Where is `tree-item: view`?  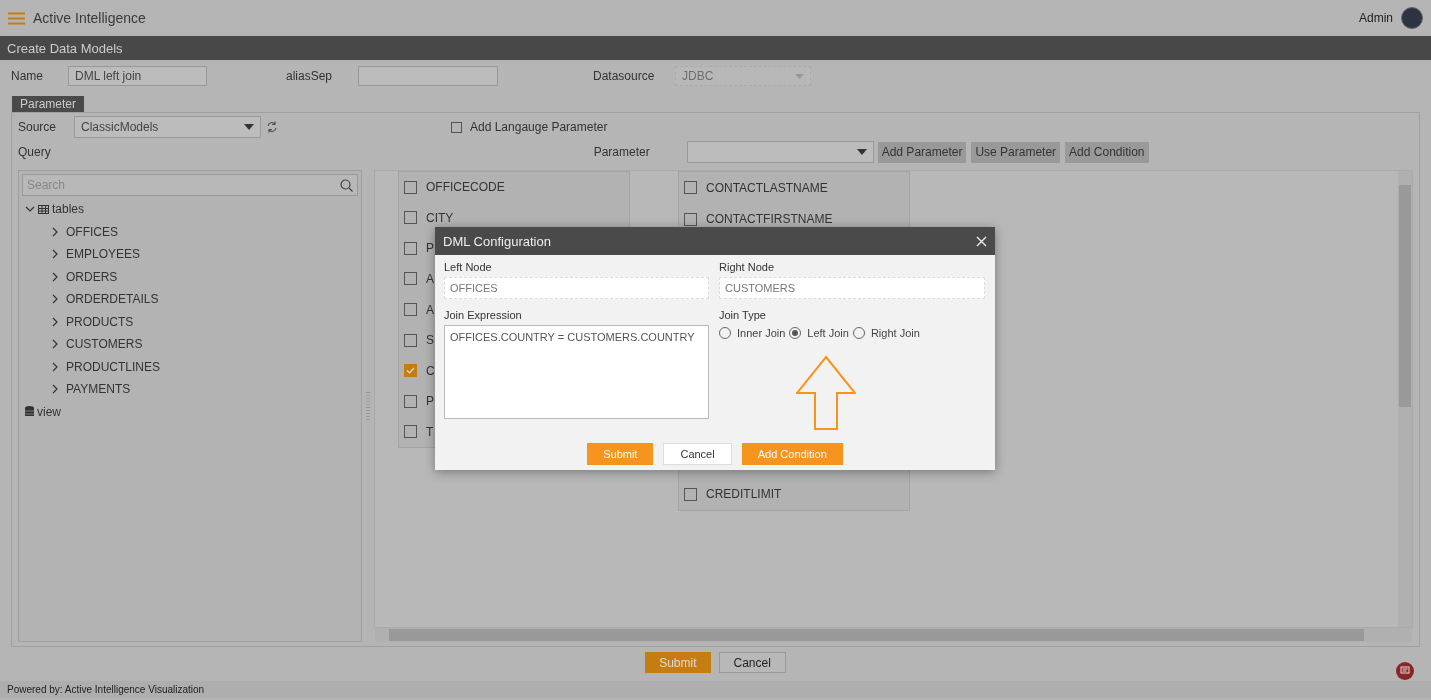
tree-item: view is located at coordinates (49, 411).